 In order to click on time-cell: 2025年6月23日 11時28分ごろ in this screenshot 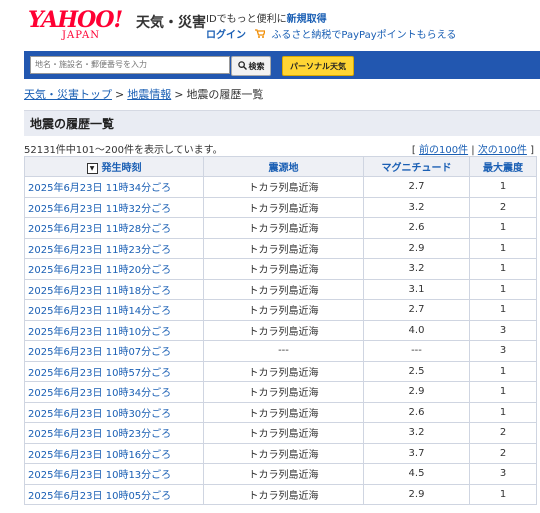, I will do `click(114, 228)`.